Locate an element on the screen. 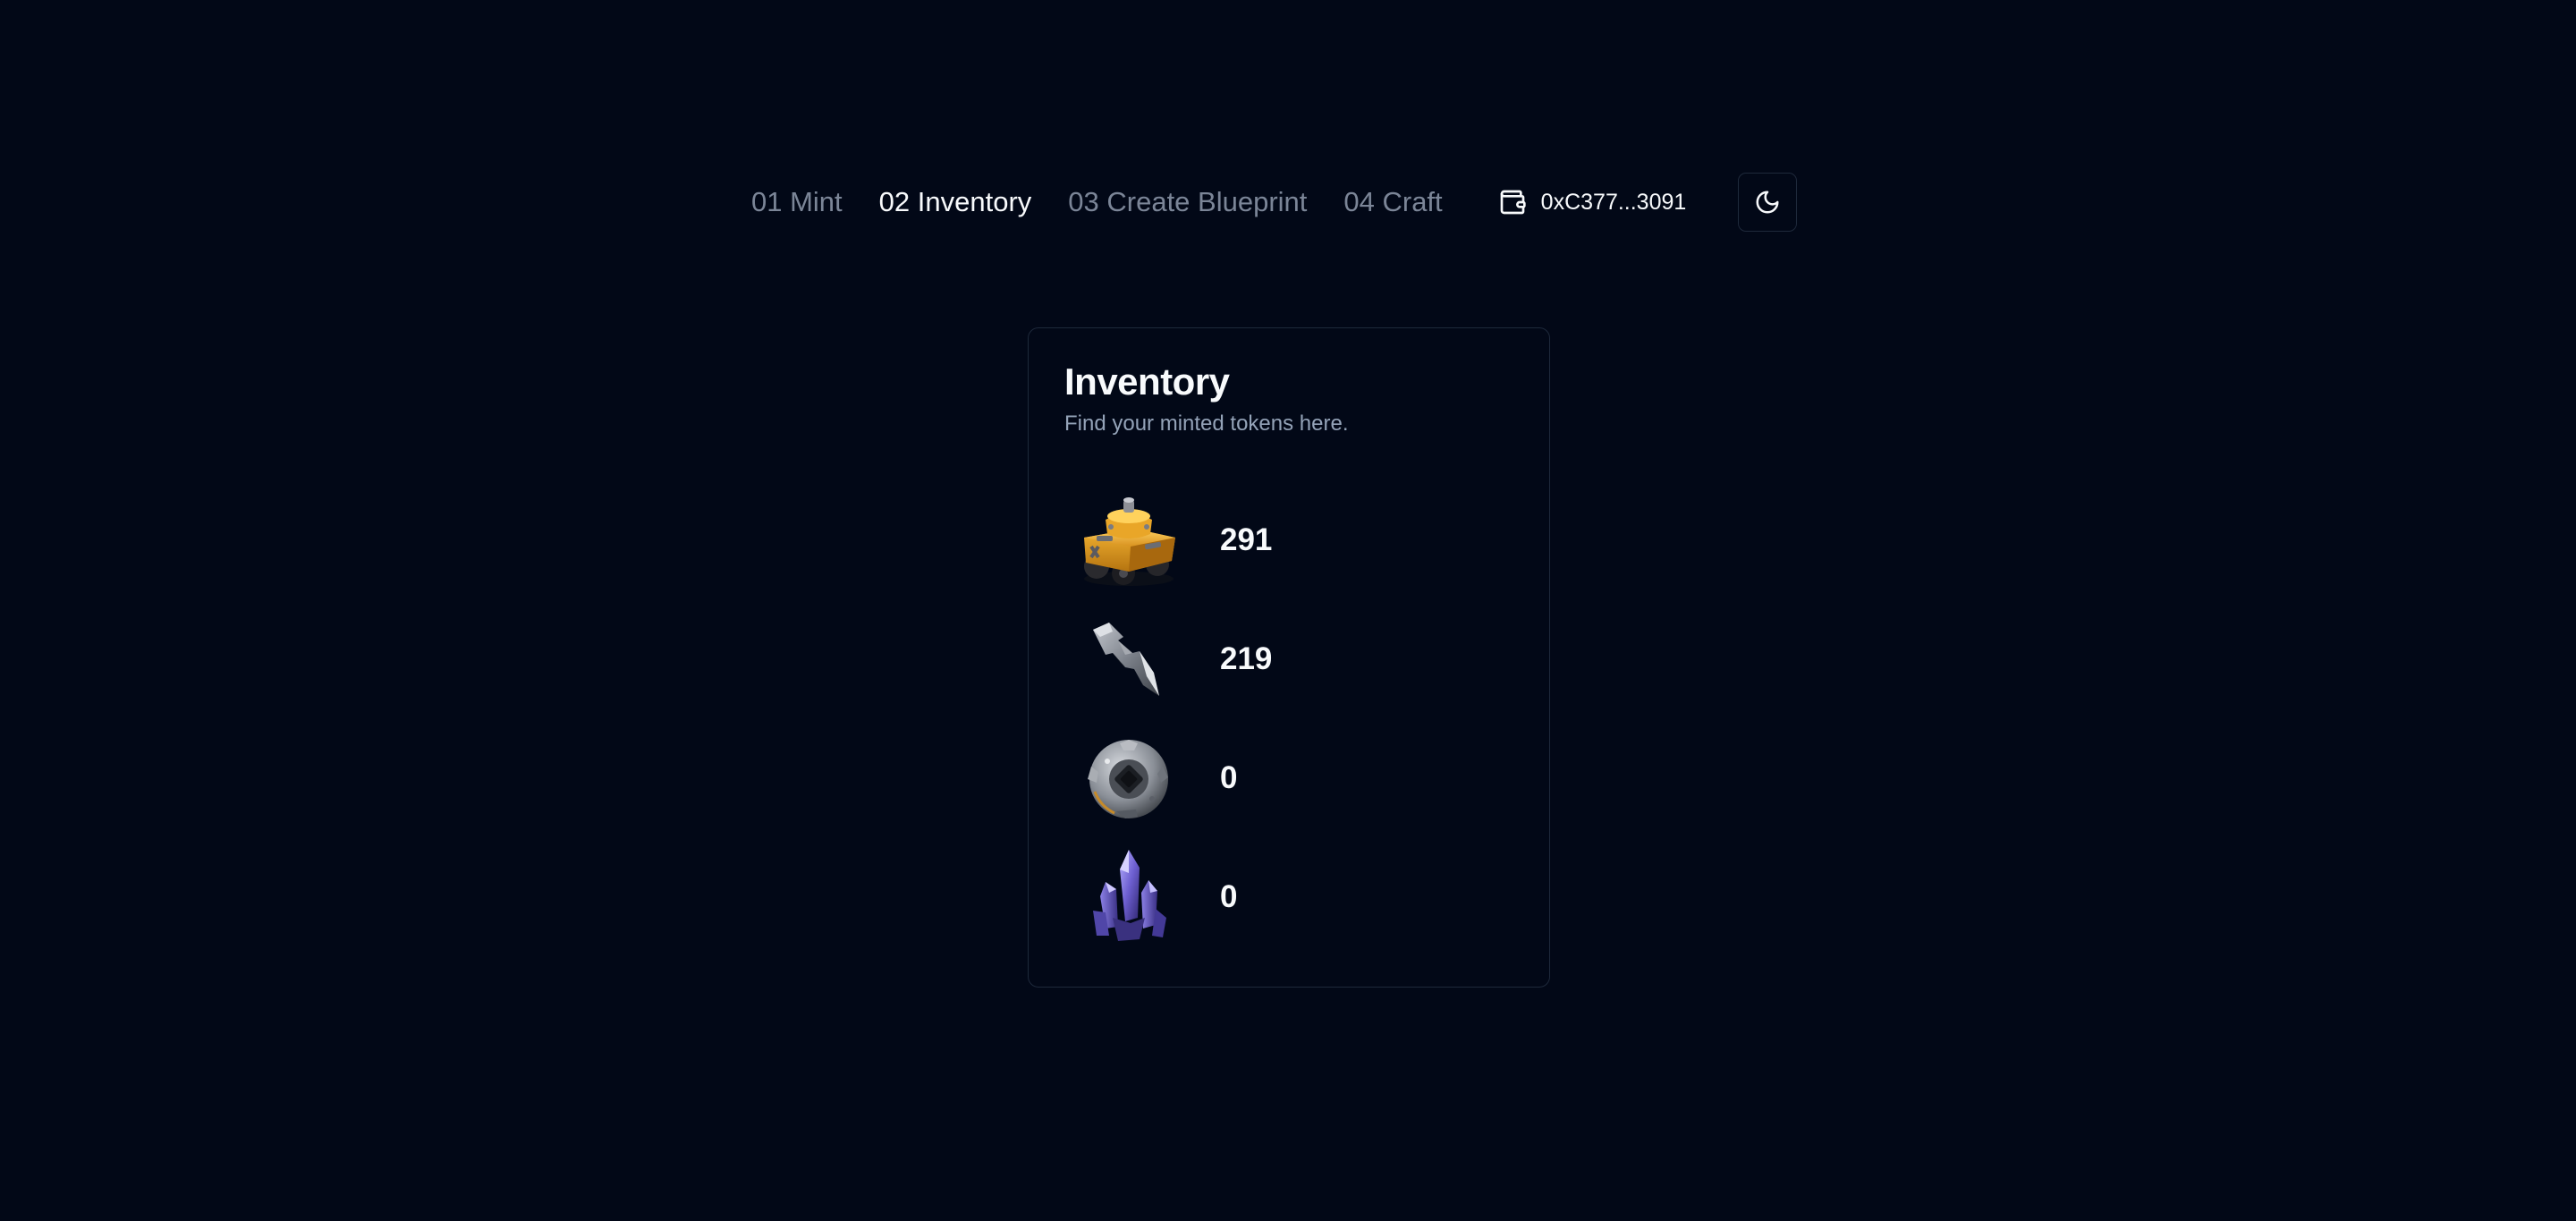 This screenshot has width=2576, height=1221. inventory-item: 219 is located at coordinates (1288, 658).